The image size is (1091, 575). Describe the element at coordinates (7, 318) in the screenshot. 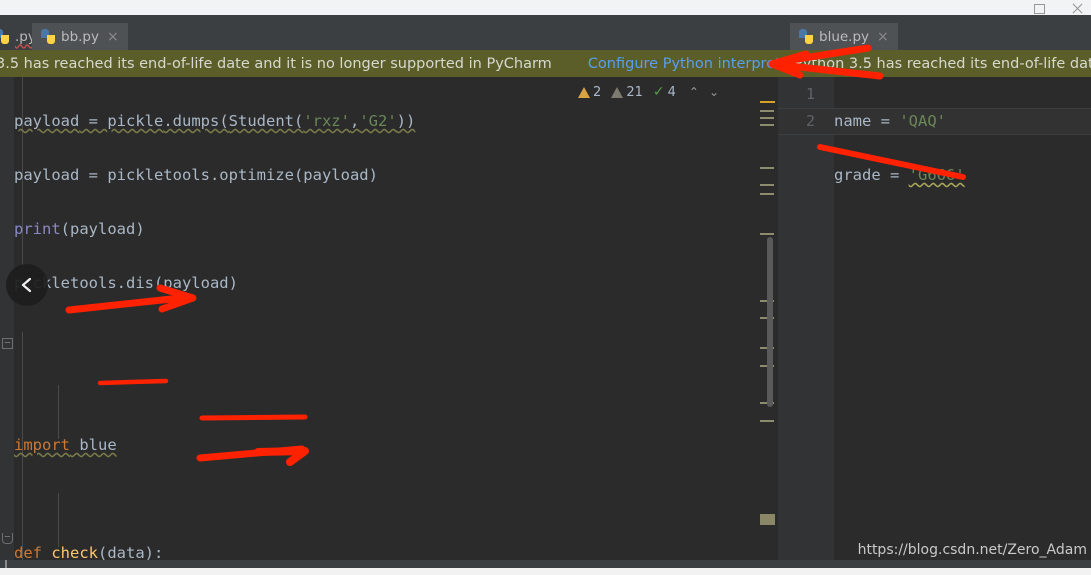

I see `editor-gutter-left` at that location.